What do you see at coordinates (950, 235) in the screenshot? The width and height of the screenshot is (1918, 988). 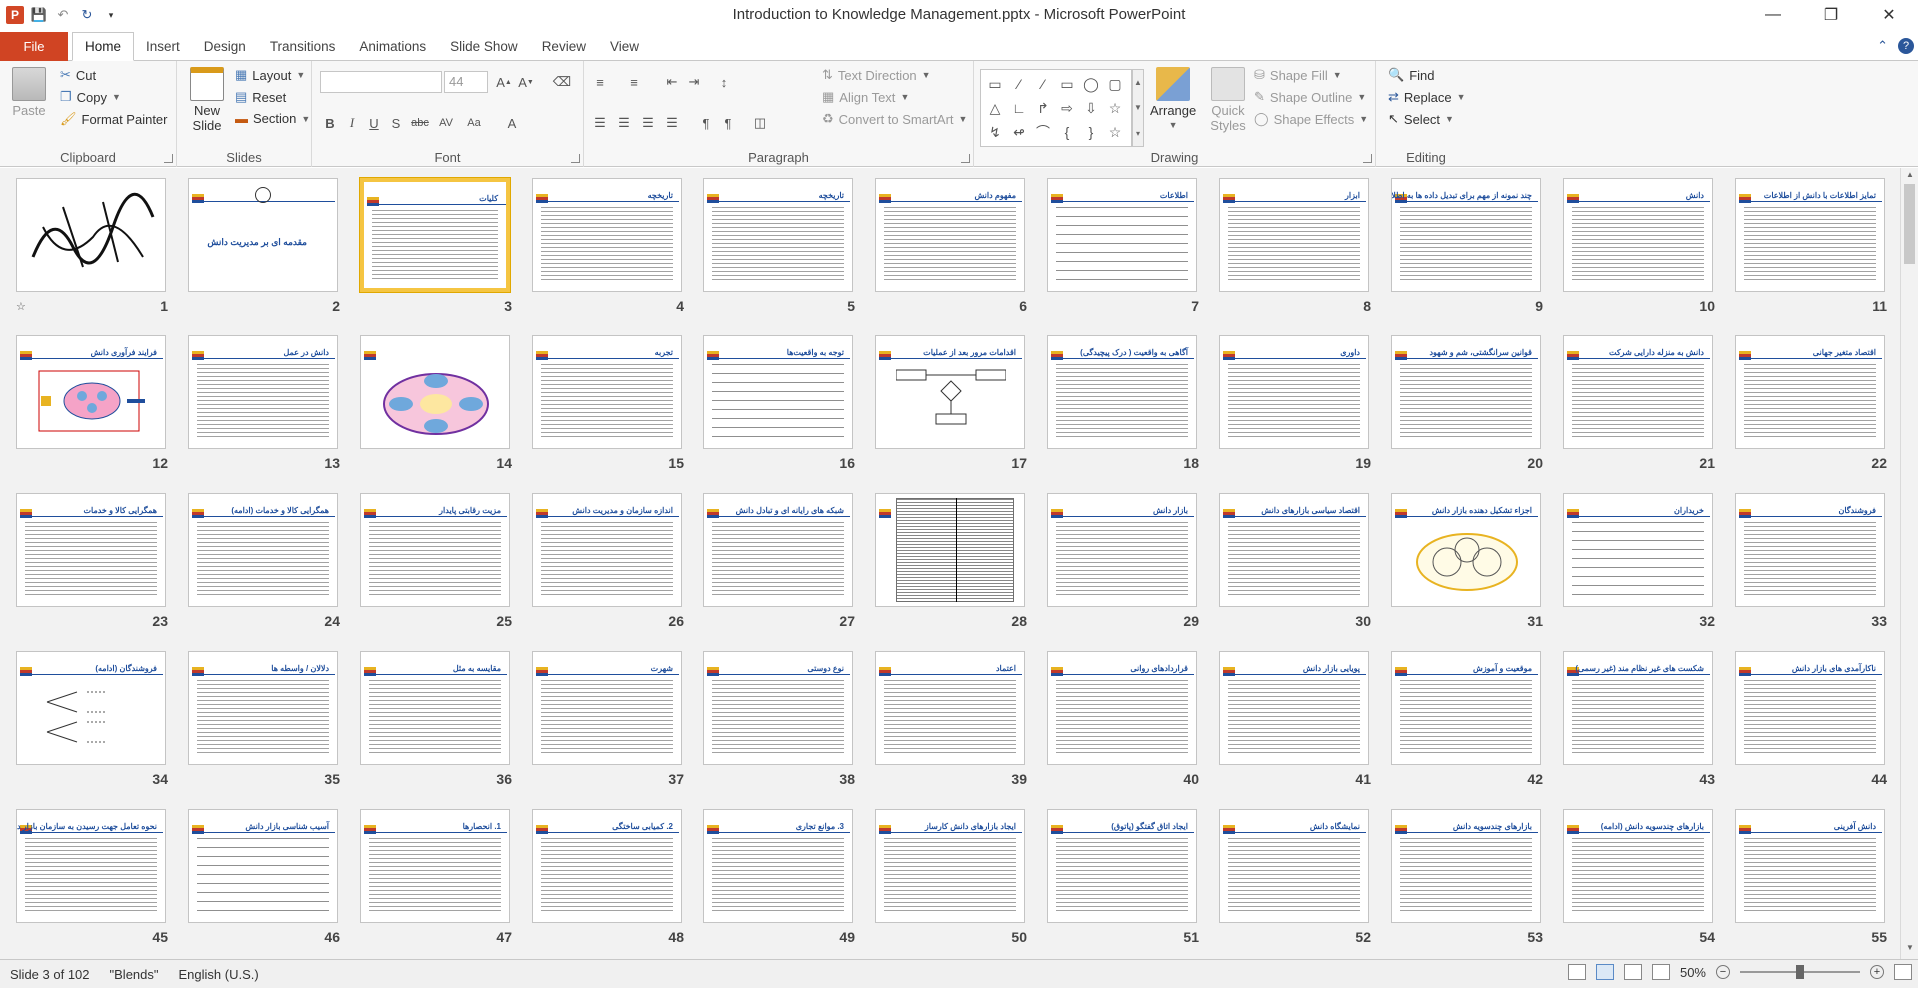 I see `slide-thumbnail: مفهوم دانش` at bounding box center [950, 235].